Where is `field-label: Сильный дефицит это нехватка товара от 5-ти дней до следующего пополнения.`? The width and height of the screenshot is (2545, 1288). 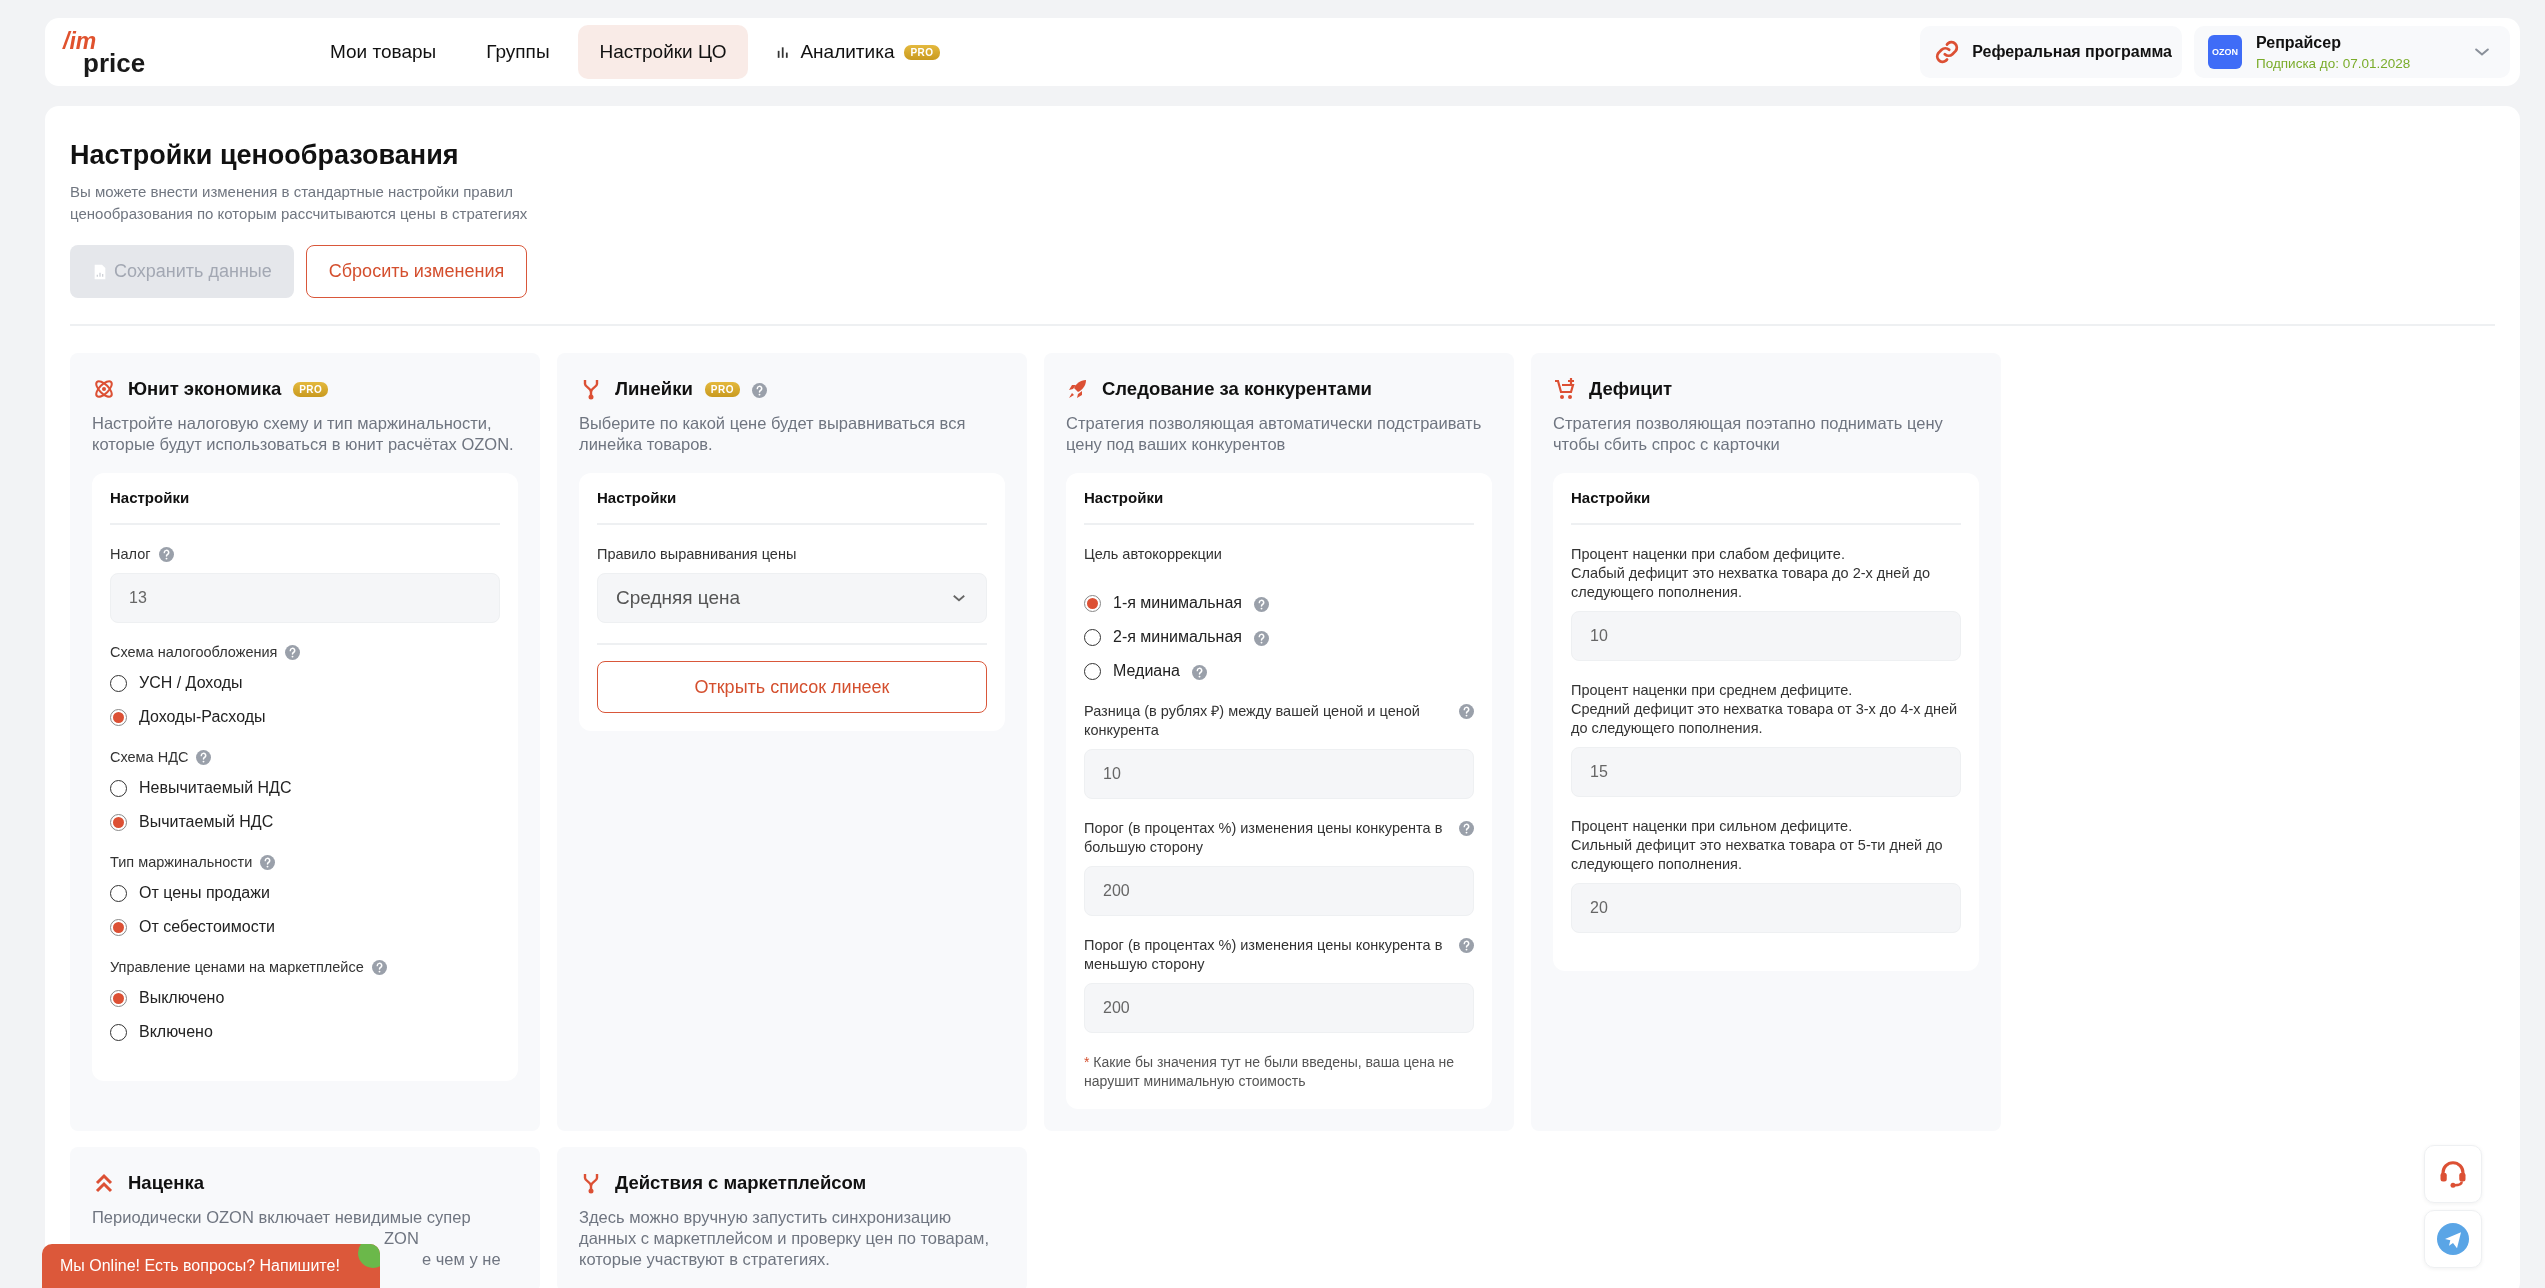 field-label: Сильный дефицит это нехватка товара от 5-ти дней до следующего пополнения. is located at coordinates (1757, 855).